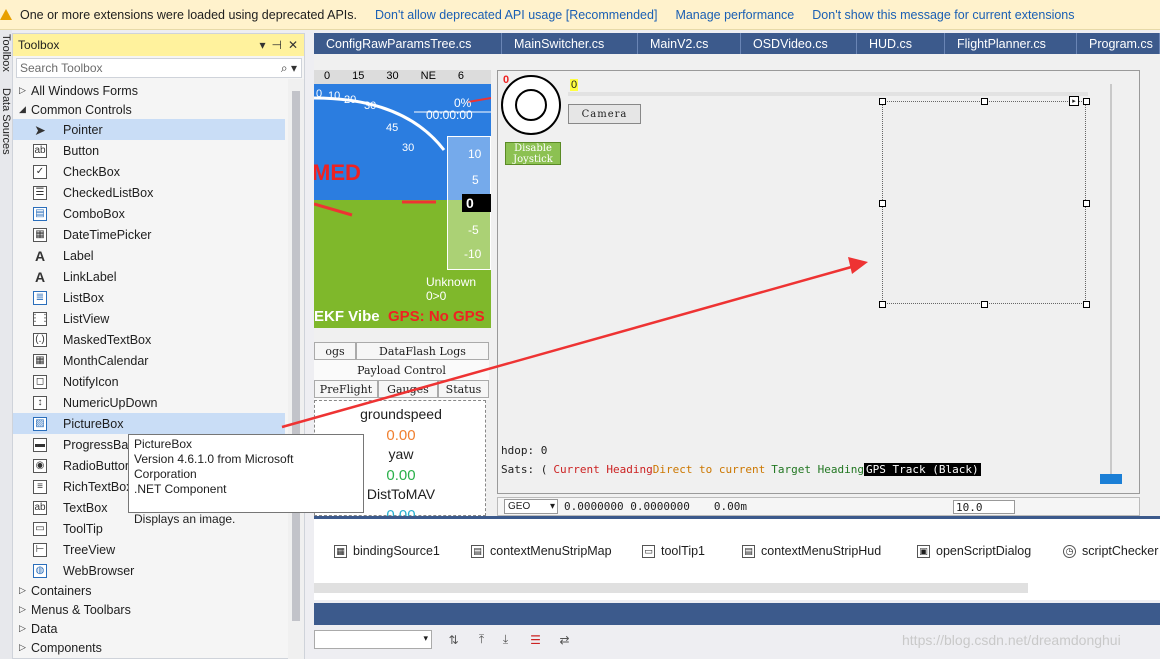 This screenshot has width=1160, height=659. Describe the element at coordinates (149, 339) in the screenshot. I see `toolbox-item-maskedtextbox: (.) MaskedTextBox` at that location.